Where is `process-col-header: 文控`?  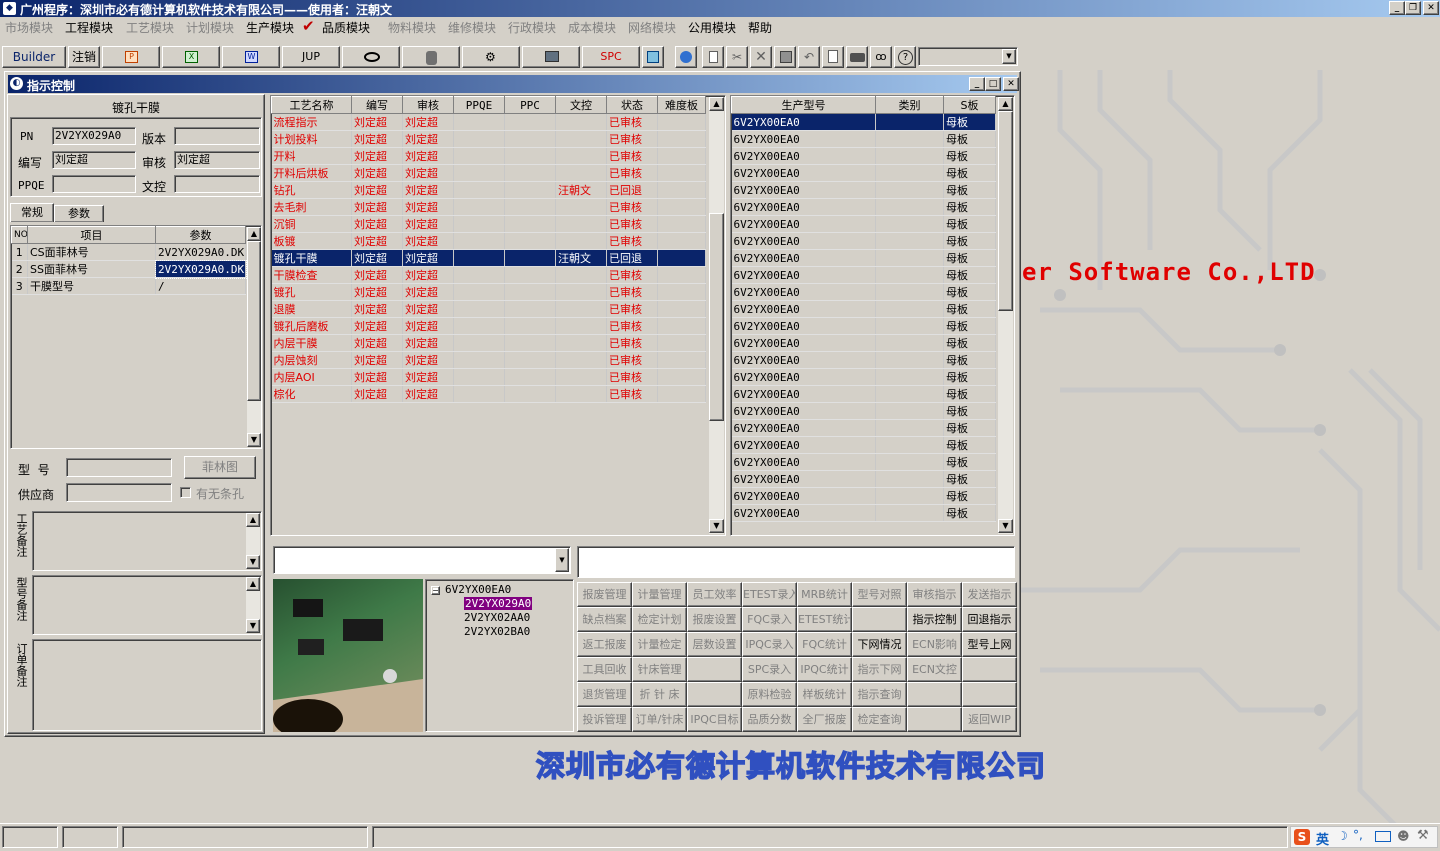 process-col-header: 文控 is located at coordinates (581, 105).